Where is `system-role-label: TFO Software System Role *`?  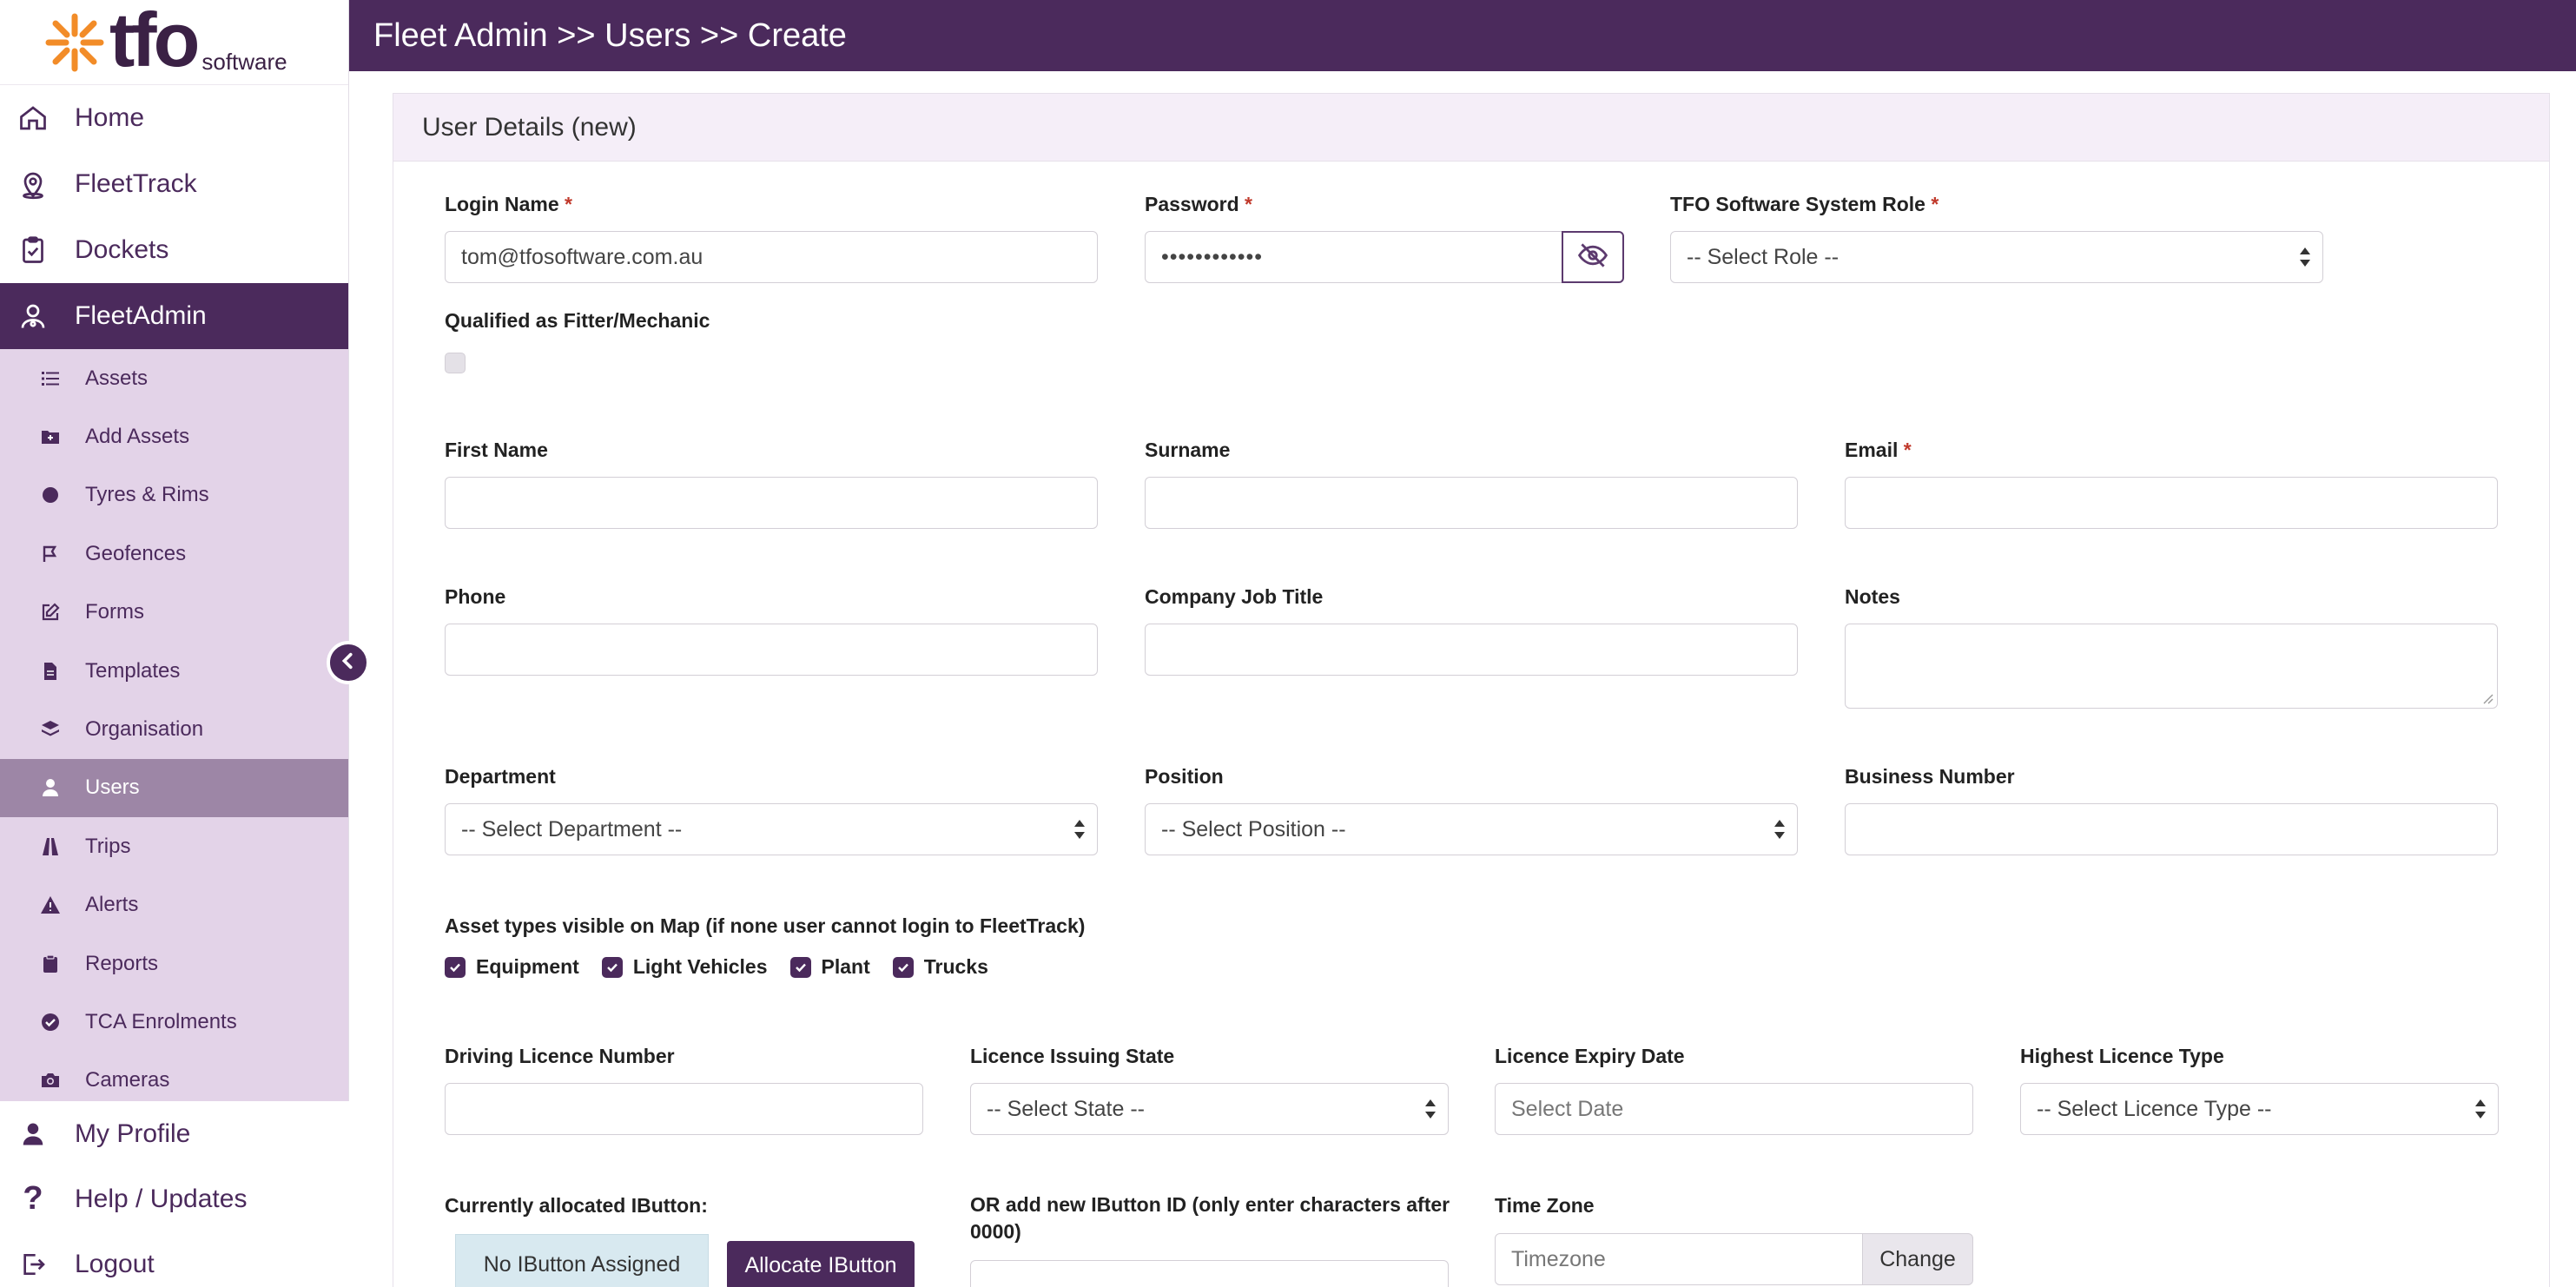 system-role-label: TFO Software System Role * is located at coordinates (1804, 204).